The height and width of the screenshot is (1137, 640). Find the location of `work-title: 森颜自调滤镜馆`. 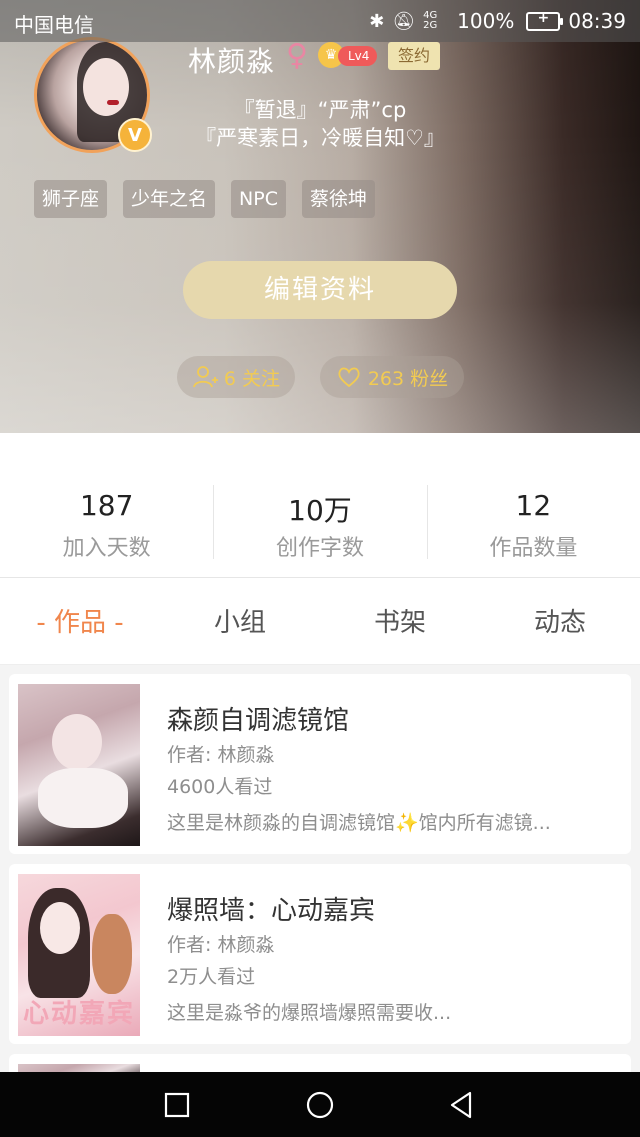

work-title: 森颜自调滤镜馆 is located at coordinates (258, 721).